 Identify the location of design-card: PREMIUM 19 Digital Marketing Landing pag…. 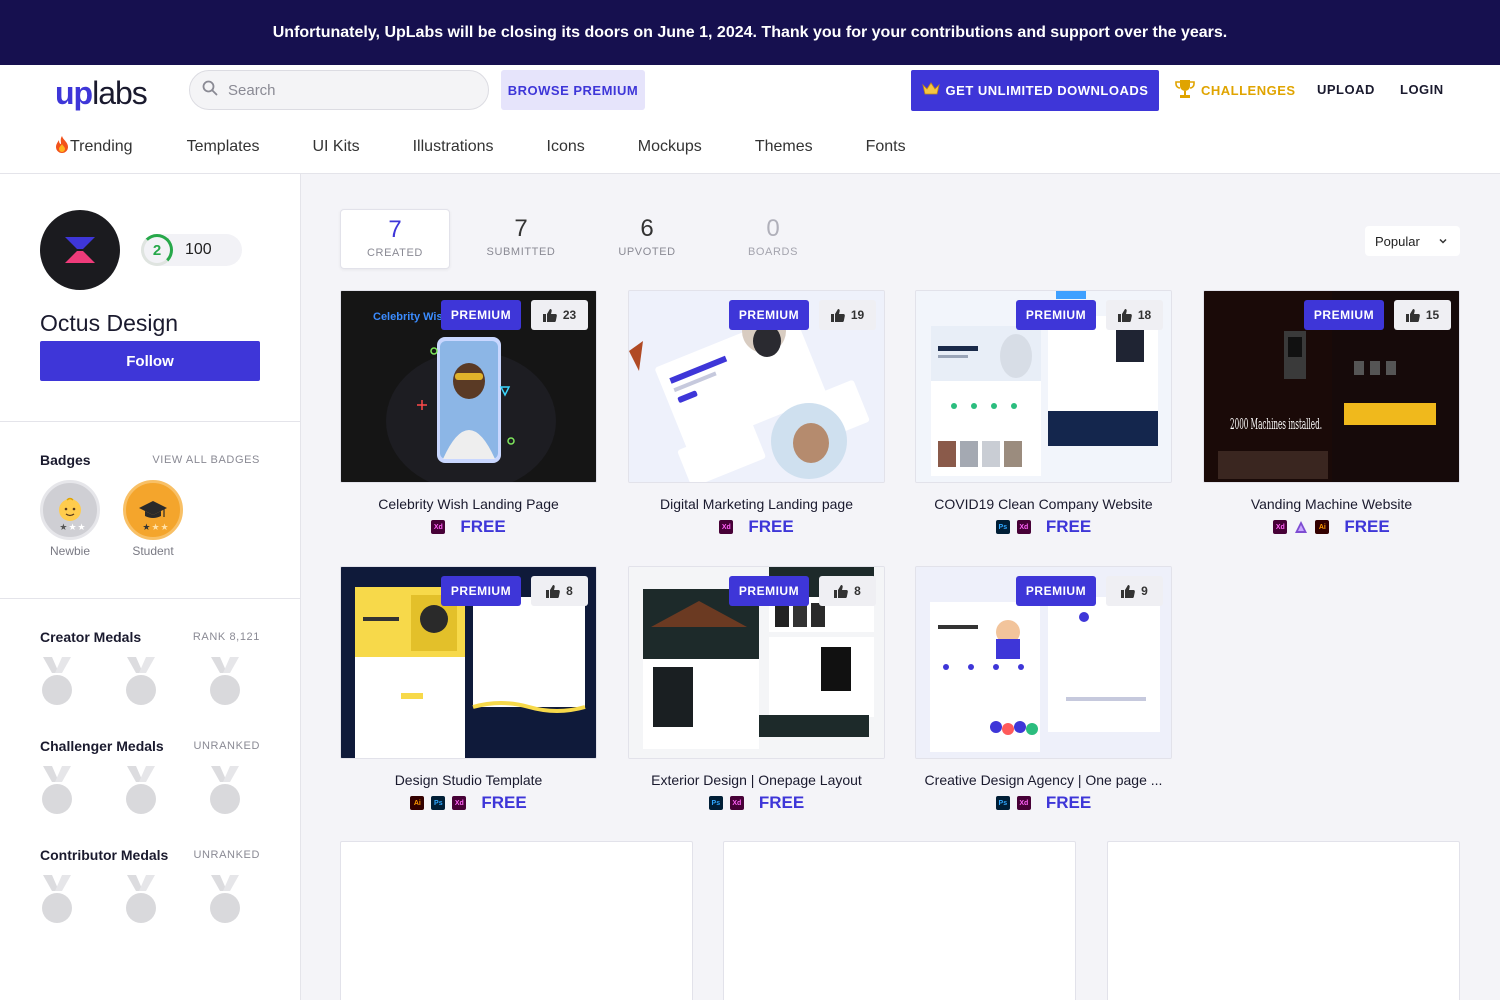
(756, 414).